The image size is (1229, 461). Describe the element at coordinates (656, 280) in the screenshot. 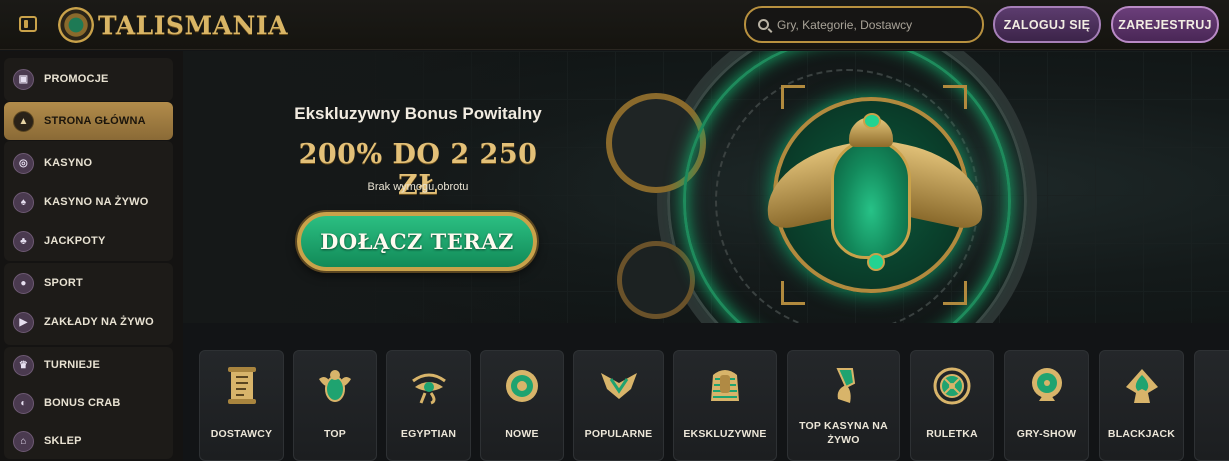

I see `gear-ornament-small-icon` at that location.